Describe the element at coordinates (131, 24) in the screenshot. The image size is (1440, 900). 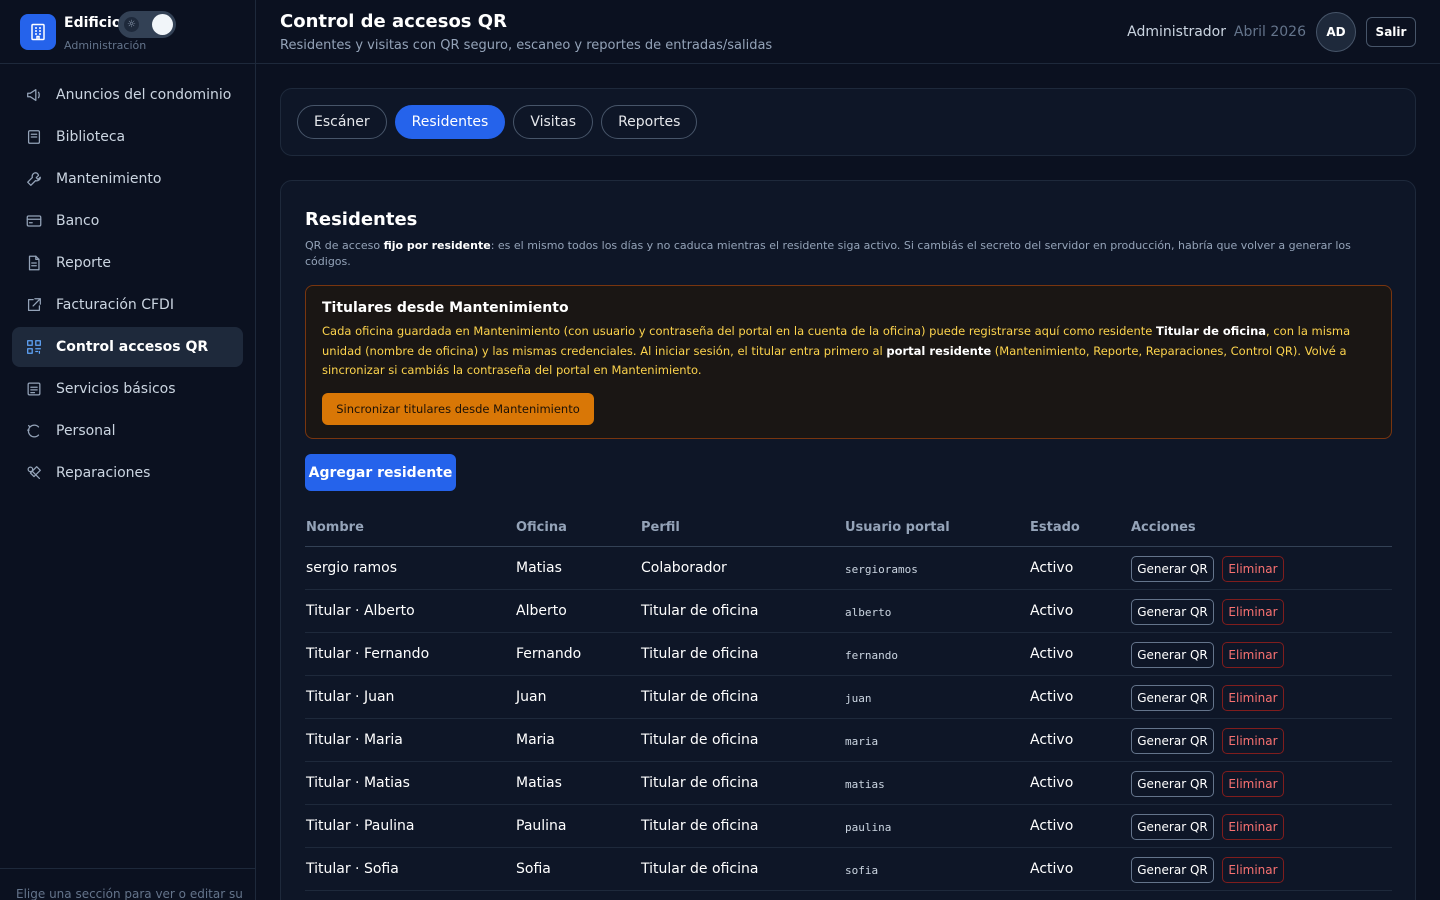
I see `sun-icon: ☼` at that location.